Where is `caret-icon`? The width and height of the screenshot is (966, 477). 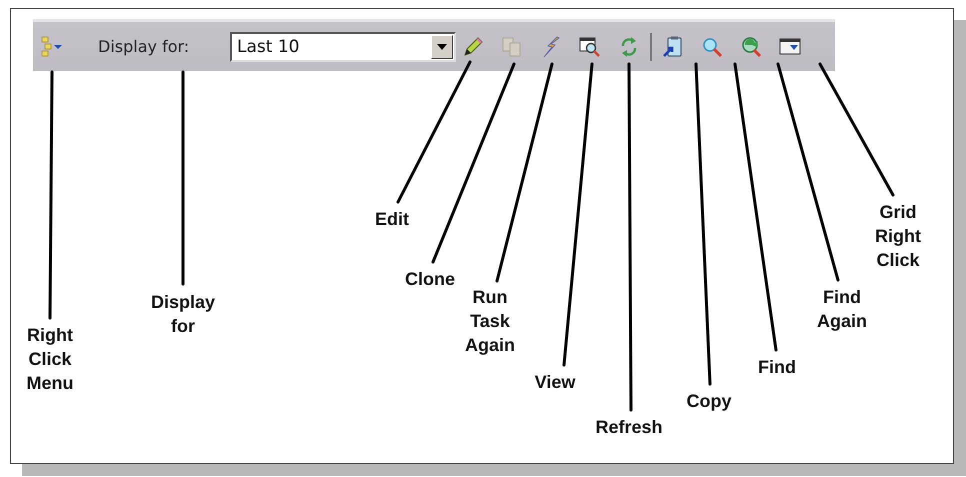 caret-icon is located at coordinates (442, 47).